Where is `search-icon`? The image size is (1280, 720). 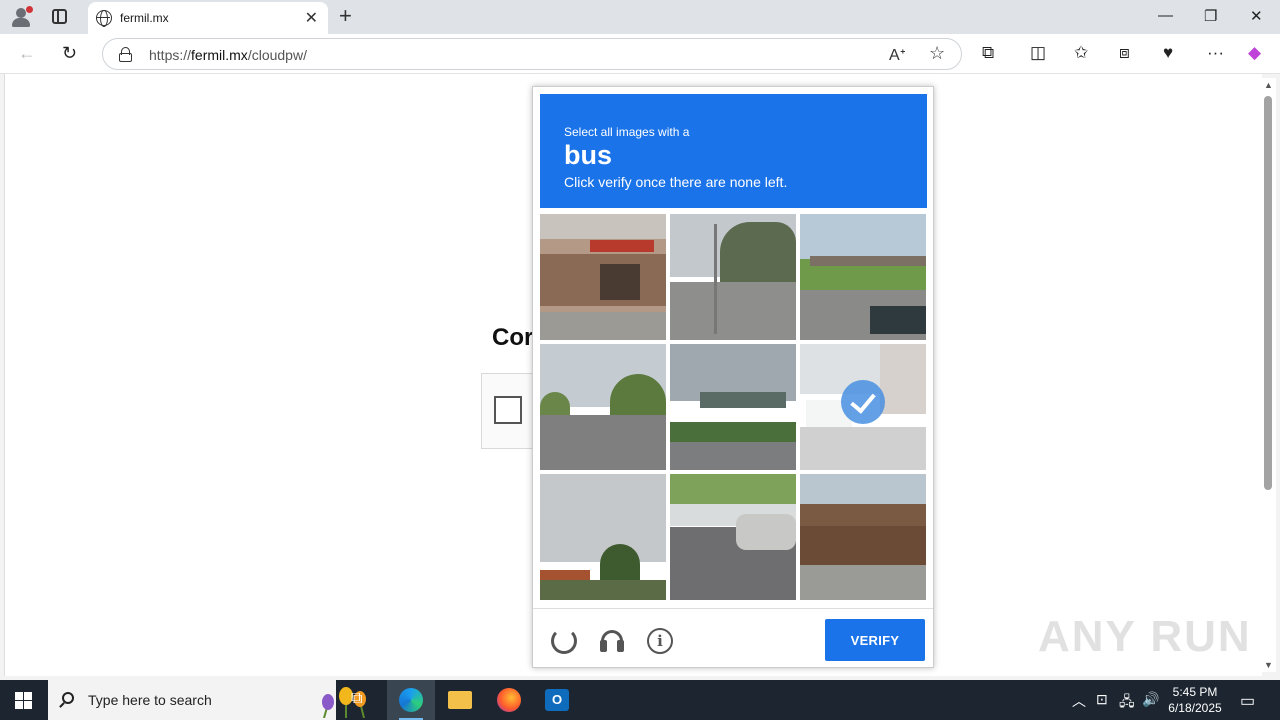
search-icon is located at coordinates (68, 698).